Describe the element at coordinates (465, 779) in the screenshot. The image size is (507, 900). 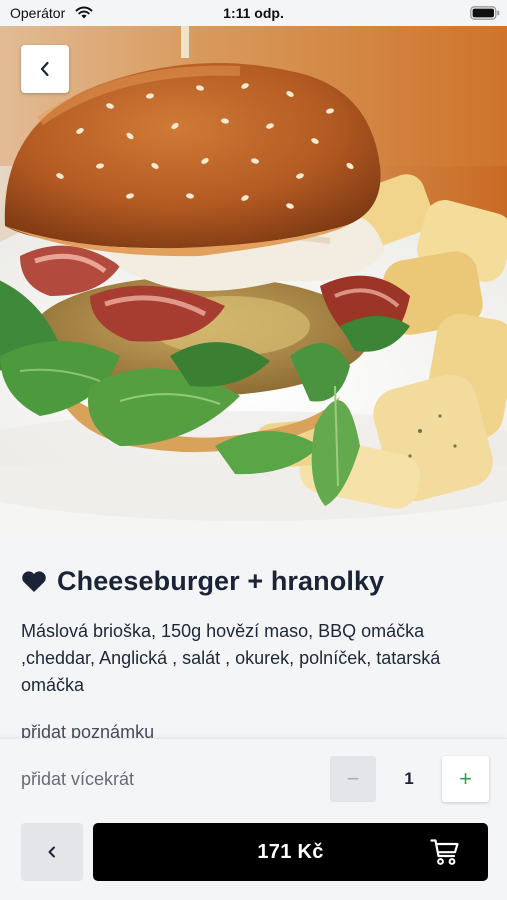
I see `increase-quantity-button: +` at that location.